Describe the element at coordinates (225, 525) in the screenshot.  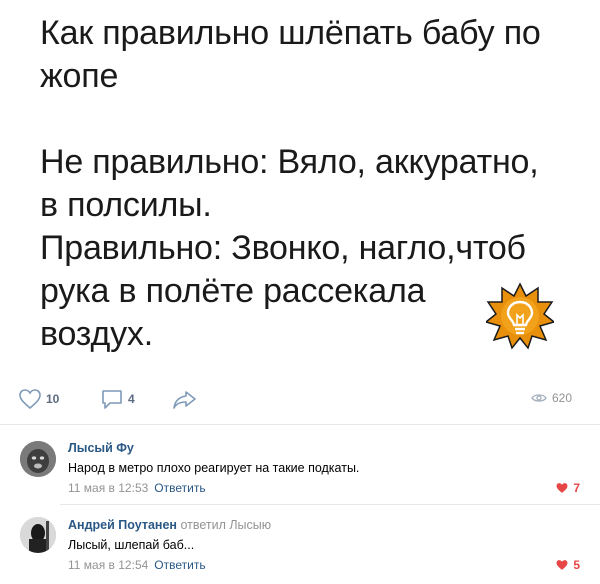
I see `reply-to-label: ответил Лысыю` at that location.